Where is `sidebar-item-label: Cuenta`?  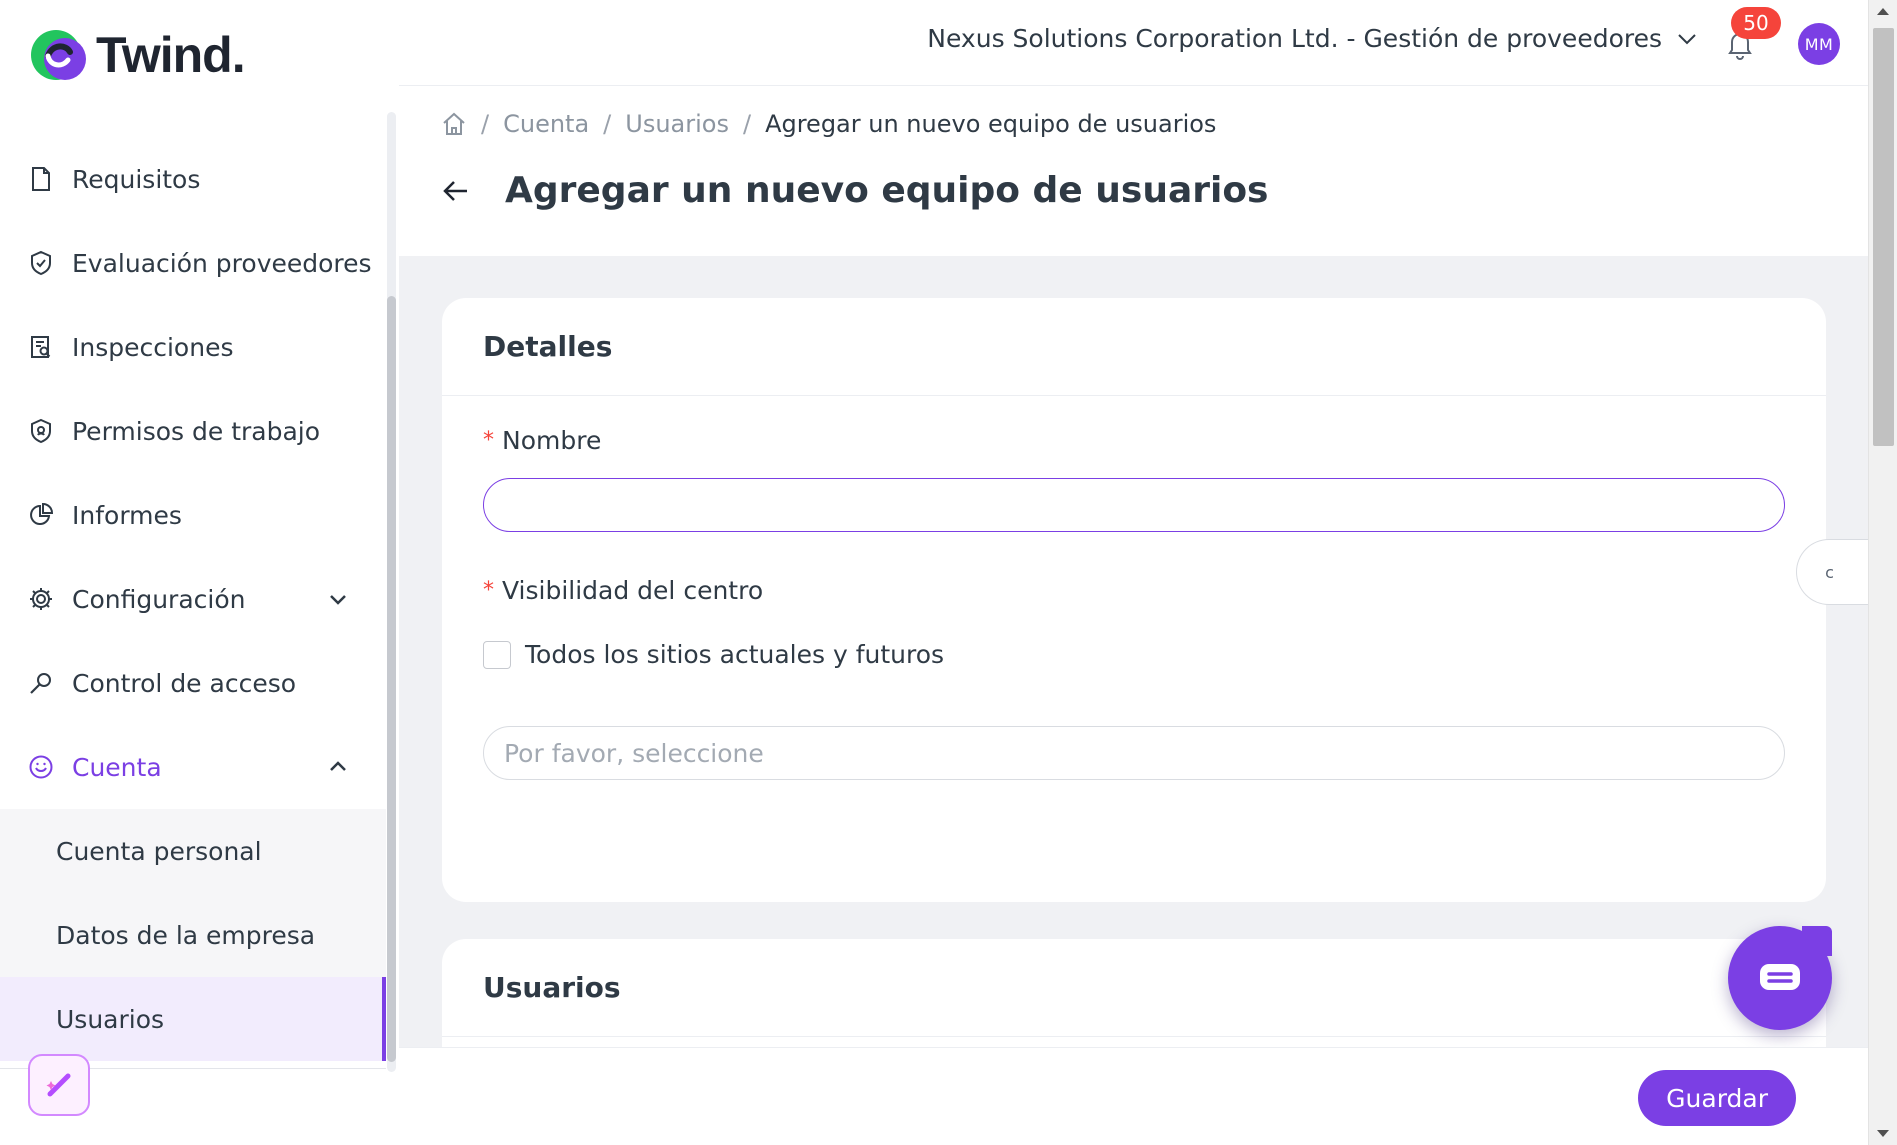 sidebar-item-label: Cuenta is located at coordinates (117, 767).